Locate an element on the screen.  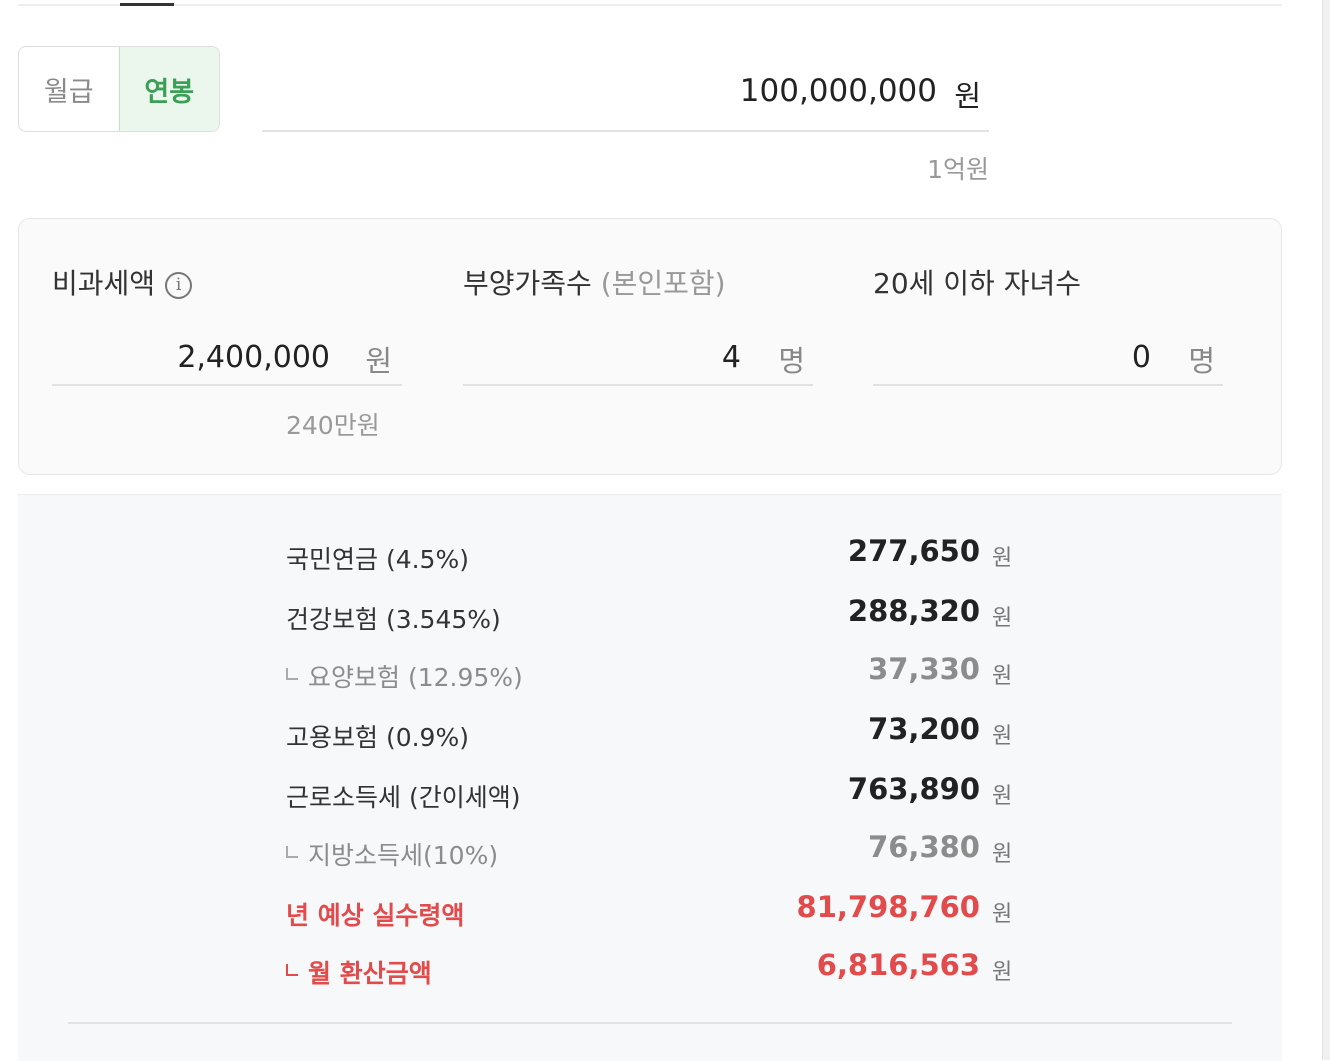
pension-value: 277,650 is located at coordinates (913, 551).